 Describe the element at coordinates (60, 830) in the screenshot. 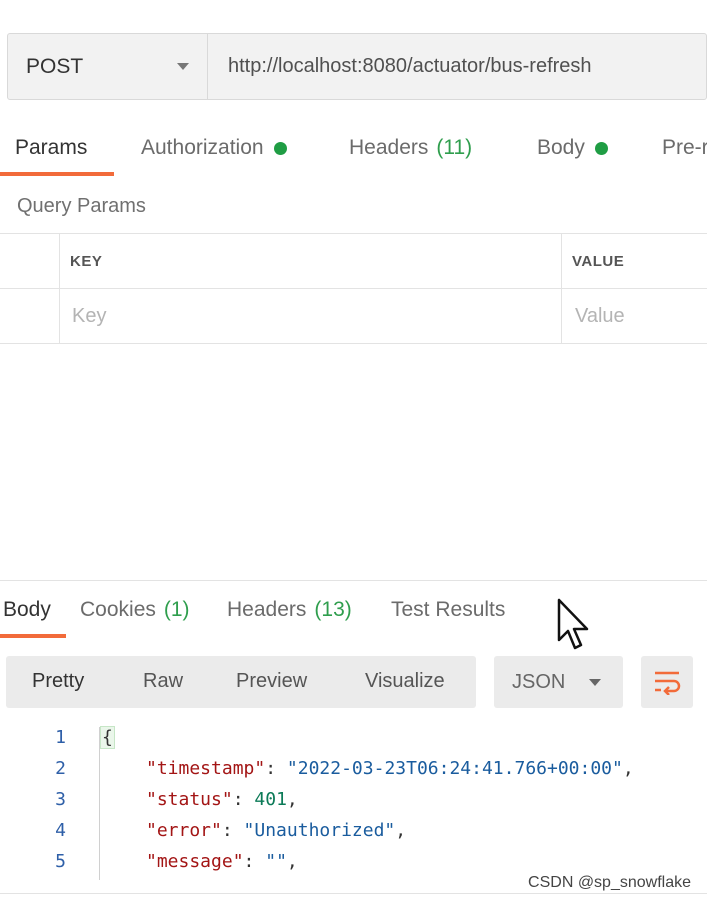

I see `line-number: 4` at that location.